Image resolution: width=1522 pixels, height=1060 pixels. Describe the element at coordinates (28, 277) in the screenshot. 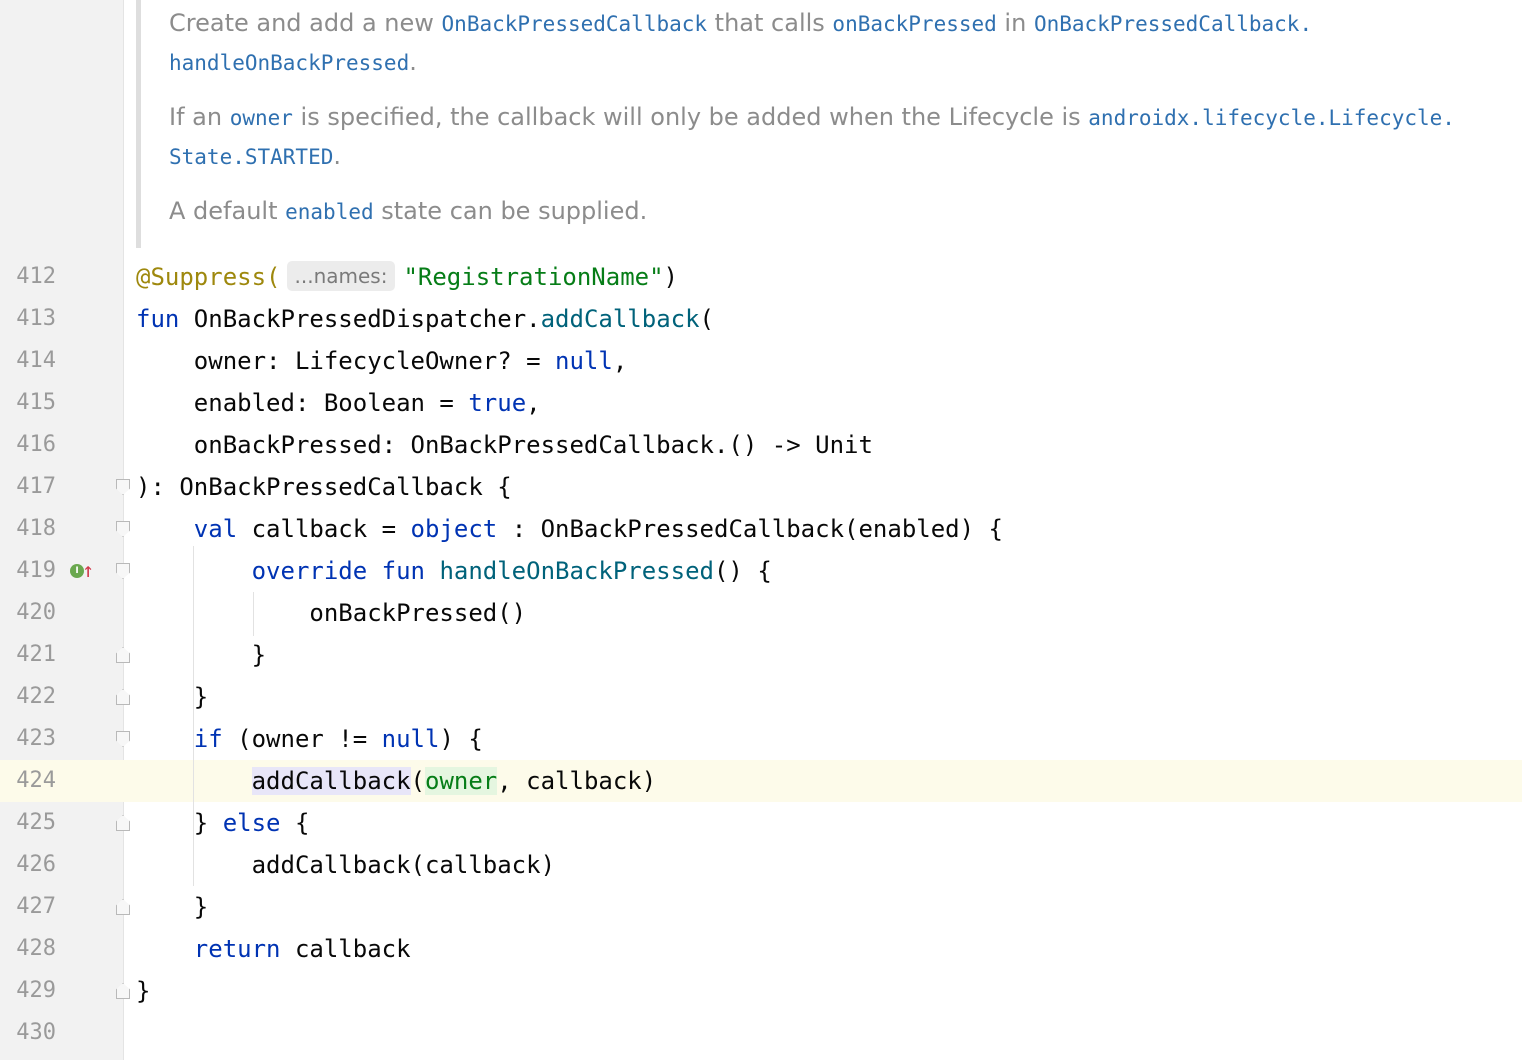

I see `line-number: 412` at that location.